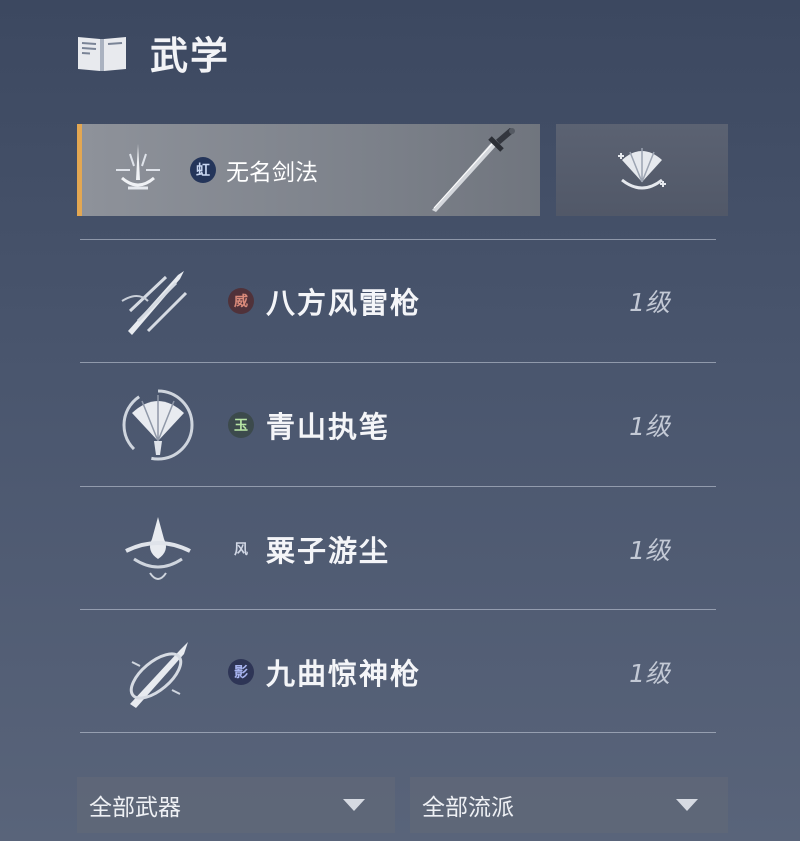  Describe the element at coordinates (473, 170) in the screenshot. I see `sword-icon` at that location.